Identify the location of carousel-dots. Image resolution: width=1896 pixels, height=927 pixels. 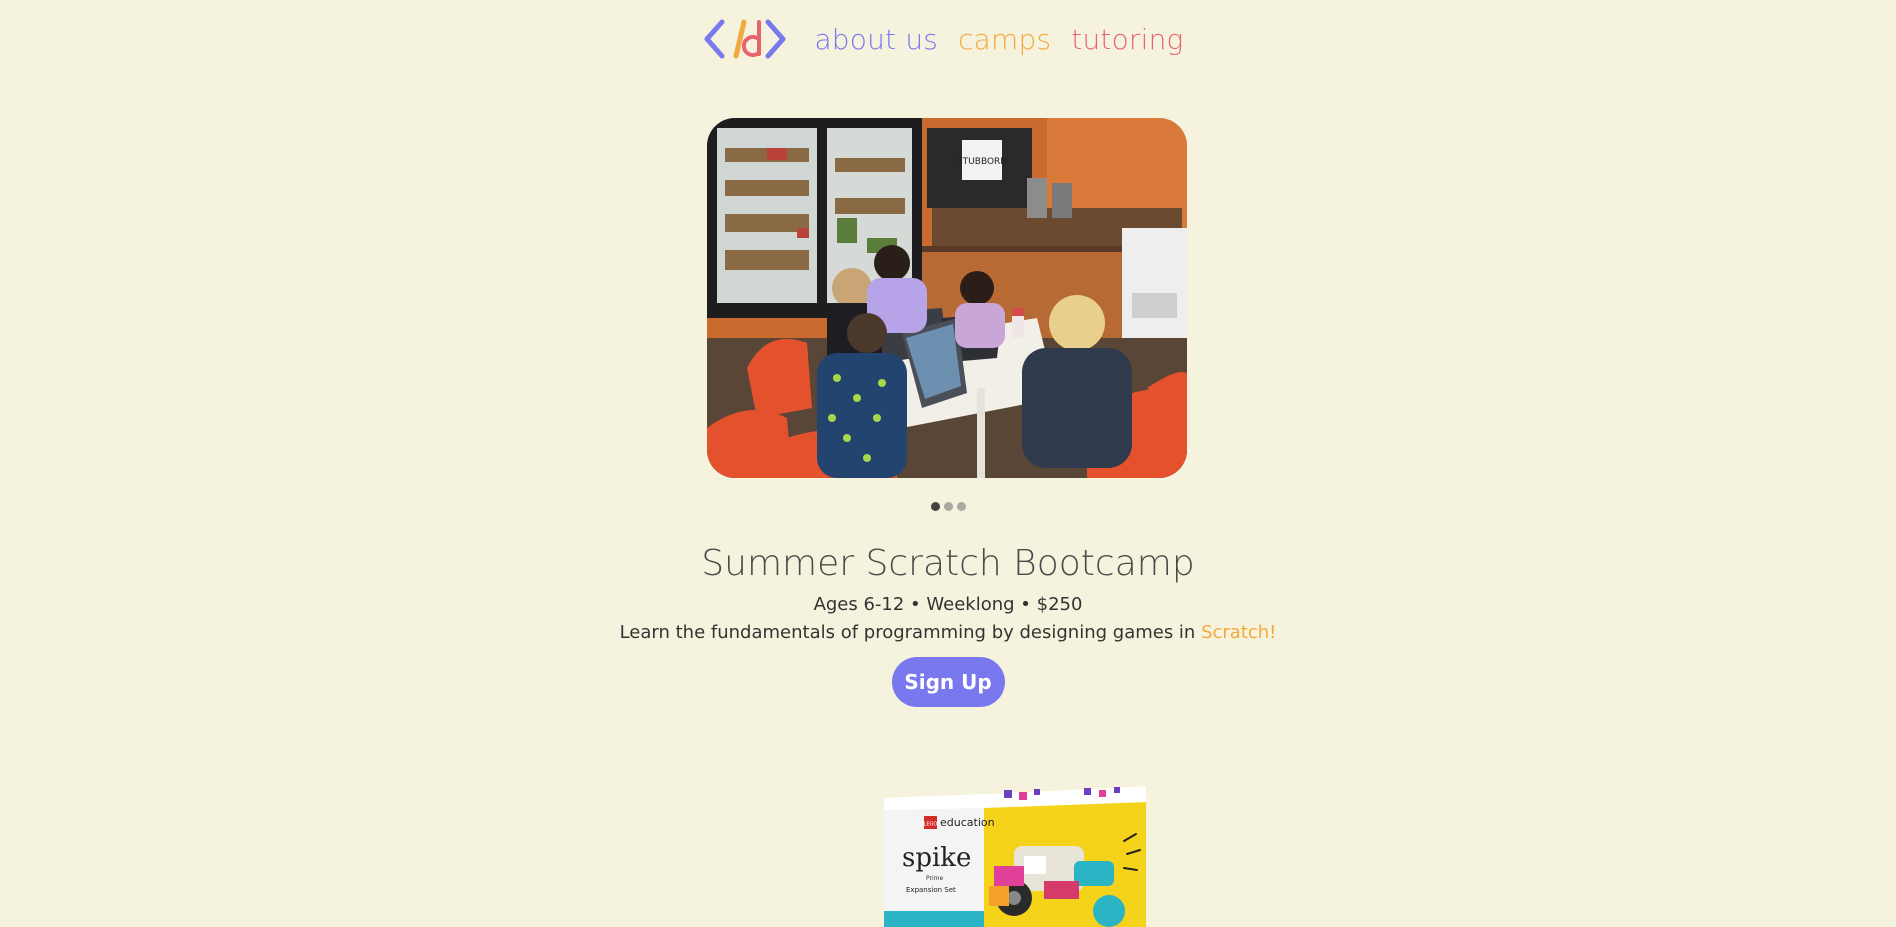
(948, 506).